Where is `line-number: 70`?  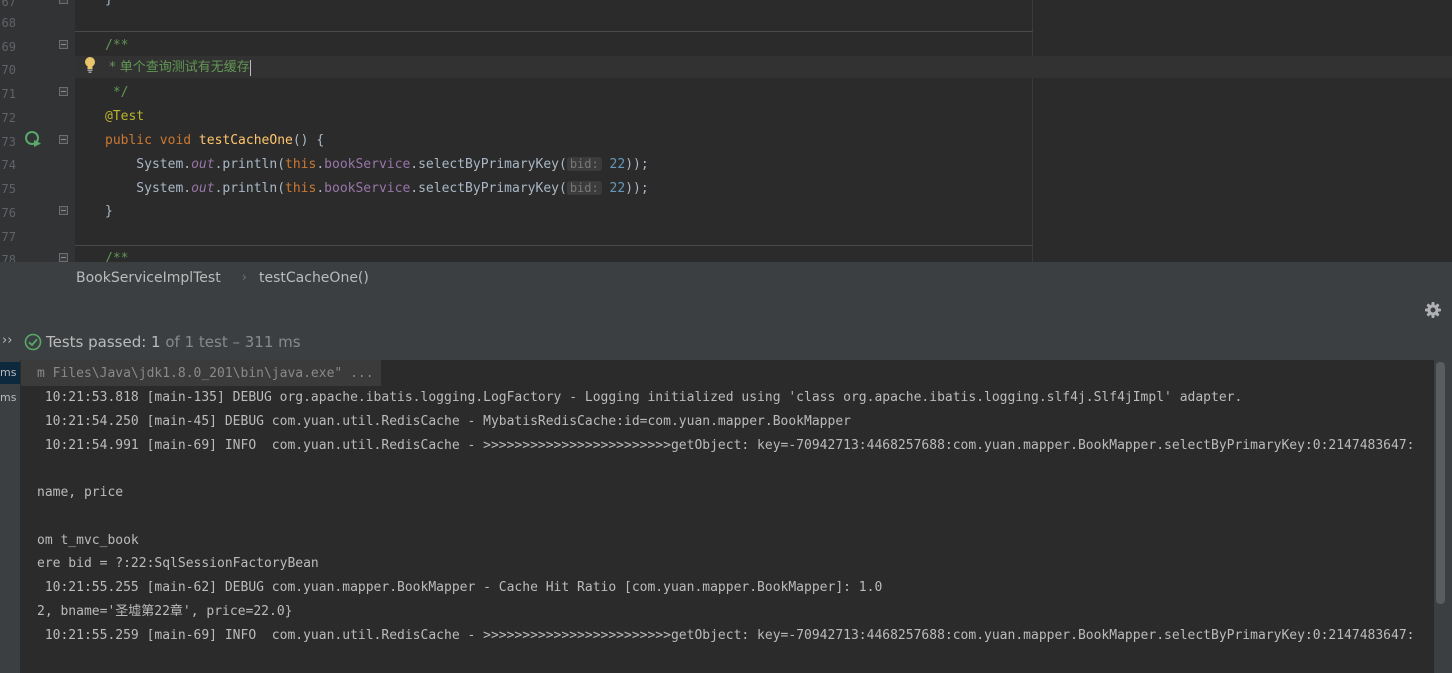 line-number: 70 is located at coordinates (8, 70).